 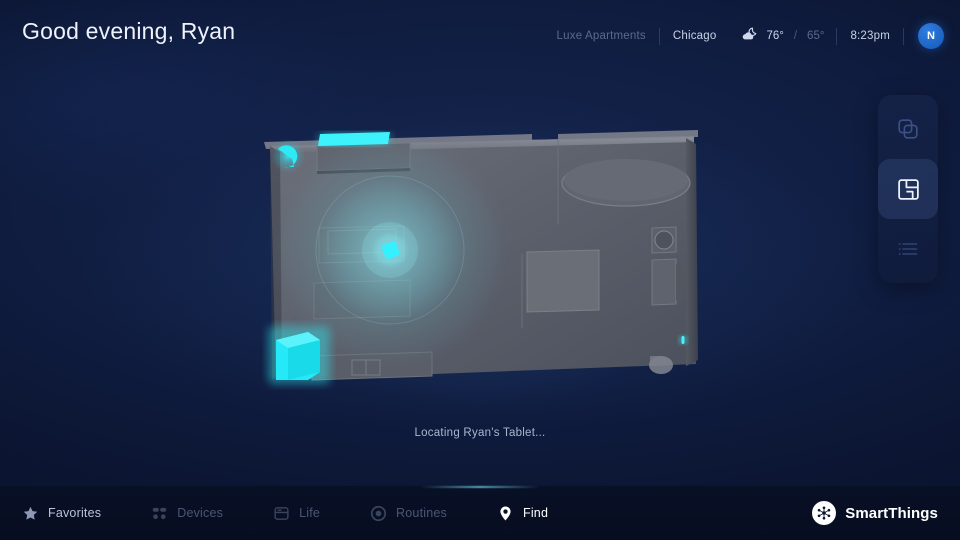 I want to click on nav-label-find: Find, so click(x=535, y=513).